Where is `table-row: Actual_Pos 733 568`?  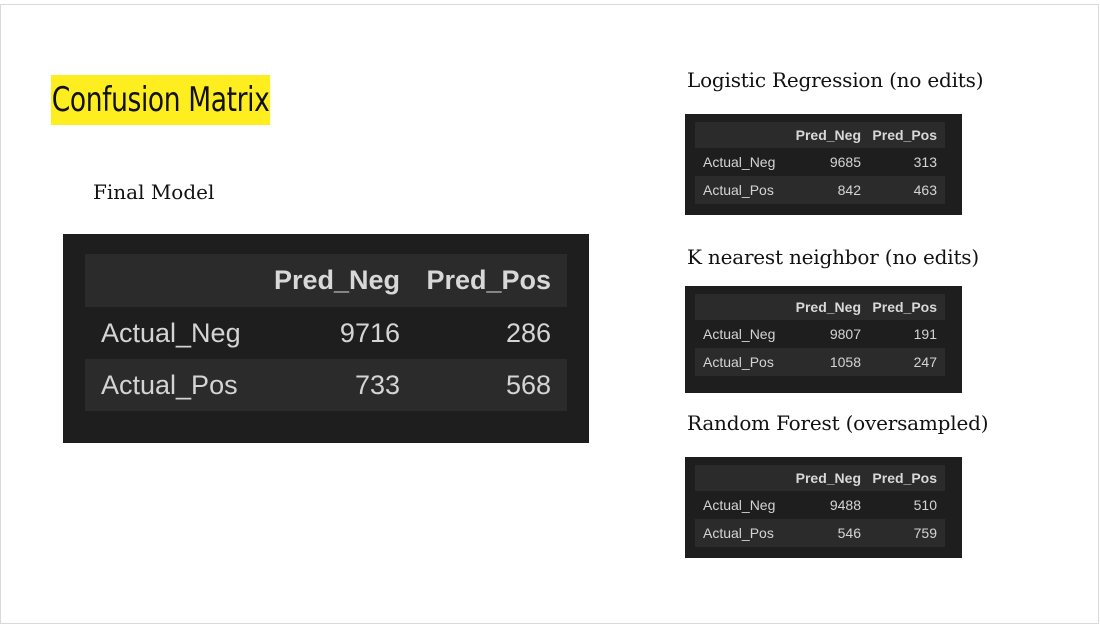 table-row: Actual_Pos 733 568 is located at coordinates (326, 385).